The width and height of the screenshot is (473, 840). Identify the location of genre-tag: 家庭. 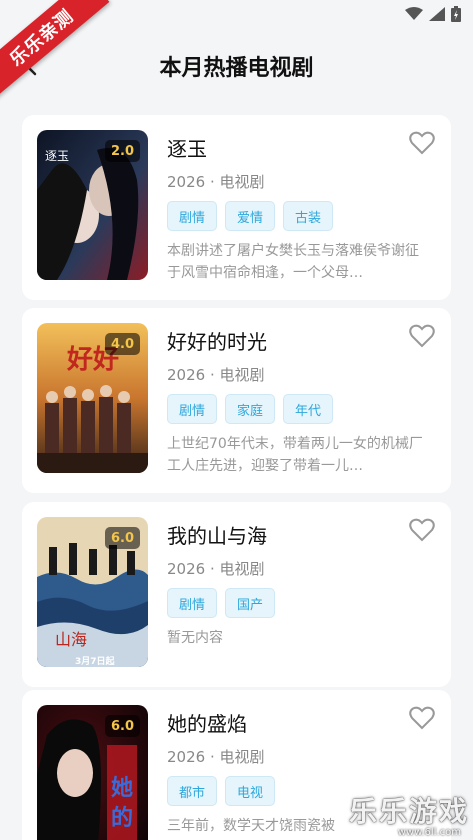
(250, 409).